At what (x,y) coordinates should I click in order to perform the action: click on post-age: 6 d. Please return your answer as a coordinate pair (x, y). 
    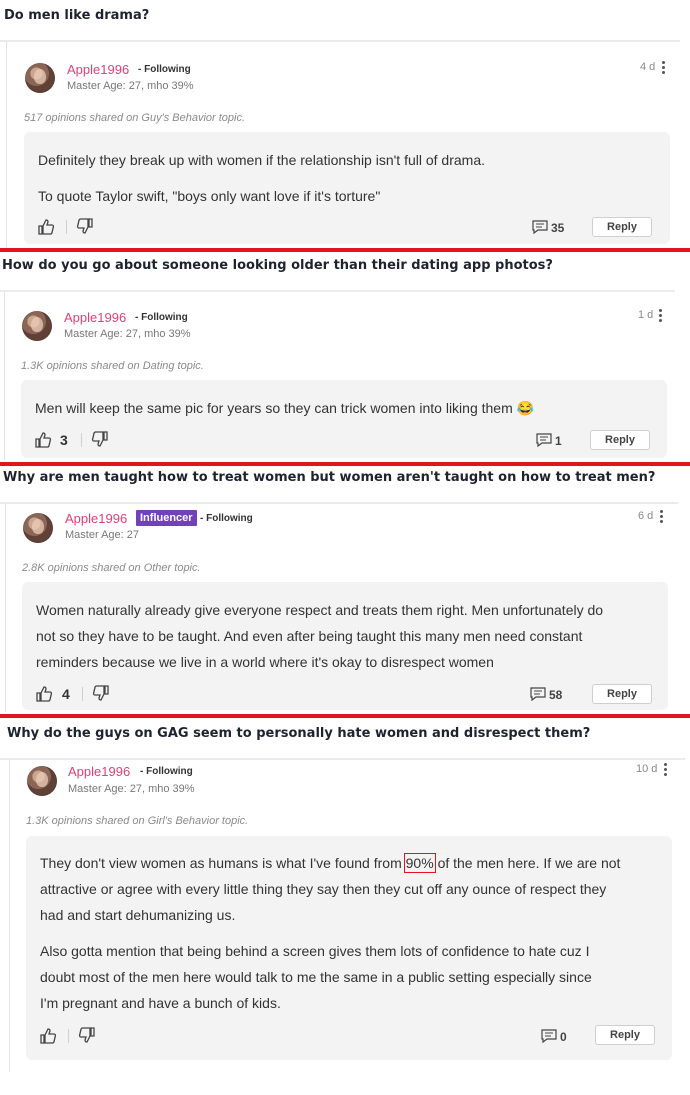
    Looking at the image, I should click on (646, 516).